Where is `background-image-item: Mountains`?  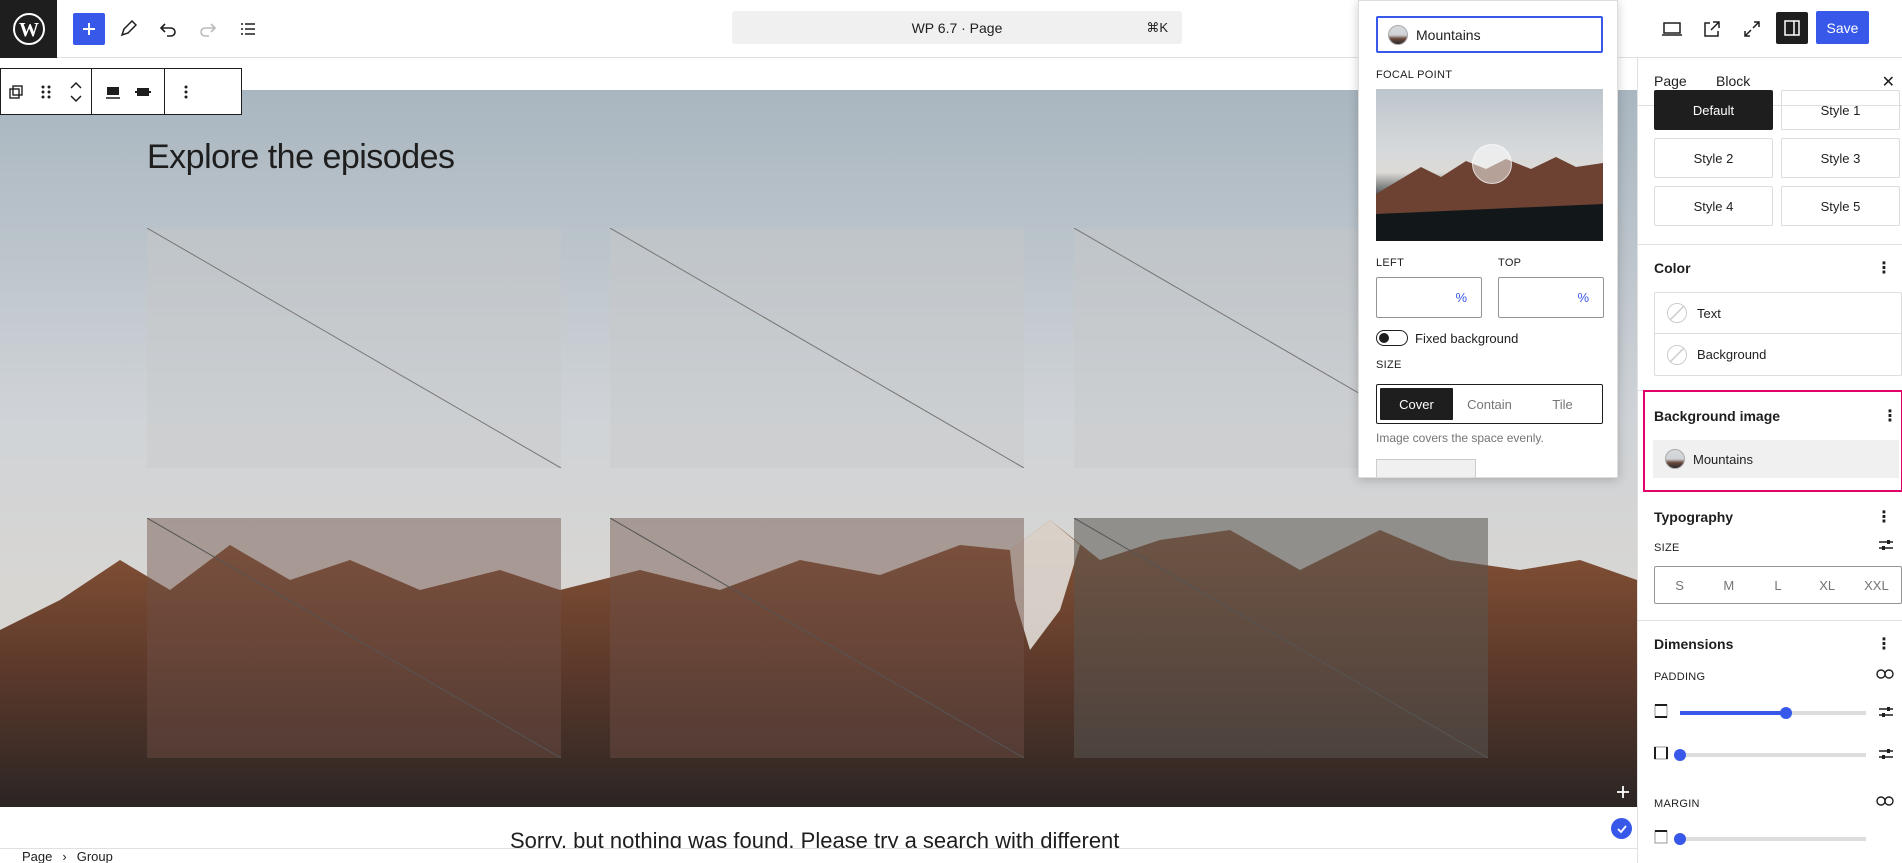
background-image-item: Mountains is located at coordinates (1776, 459).